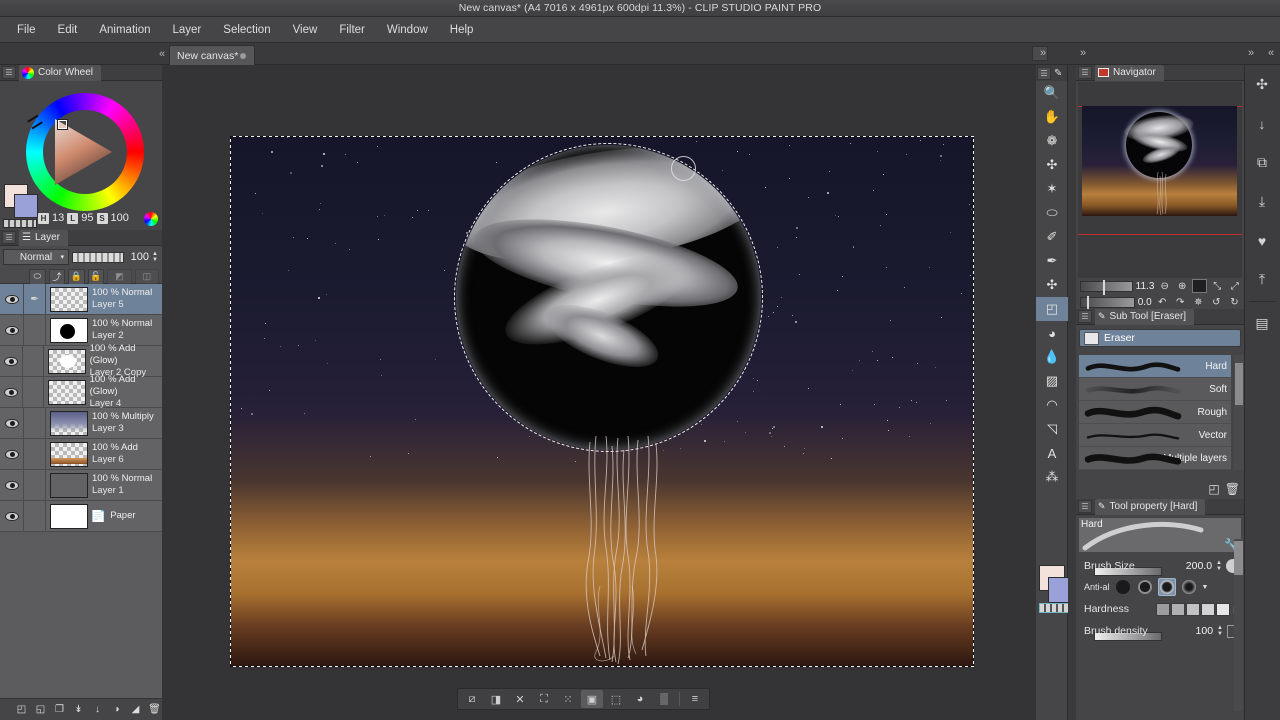 Image resolution: width=1280 pixels, height=720 pixels. Describe the element at coordinates (1150, 506) in the screenshot. I see `tool-property-tab: ✎ Tool property [Hard]` at that location.